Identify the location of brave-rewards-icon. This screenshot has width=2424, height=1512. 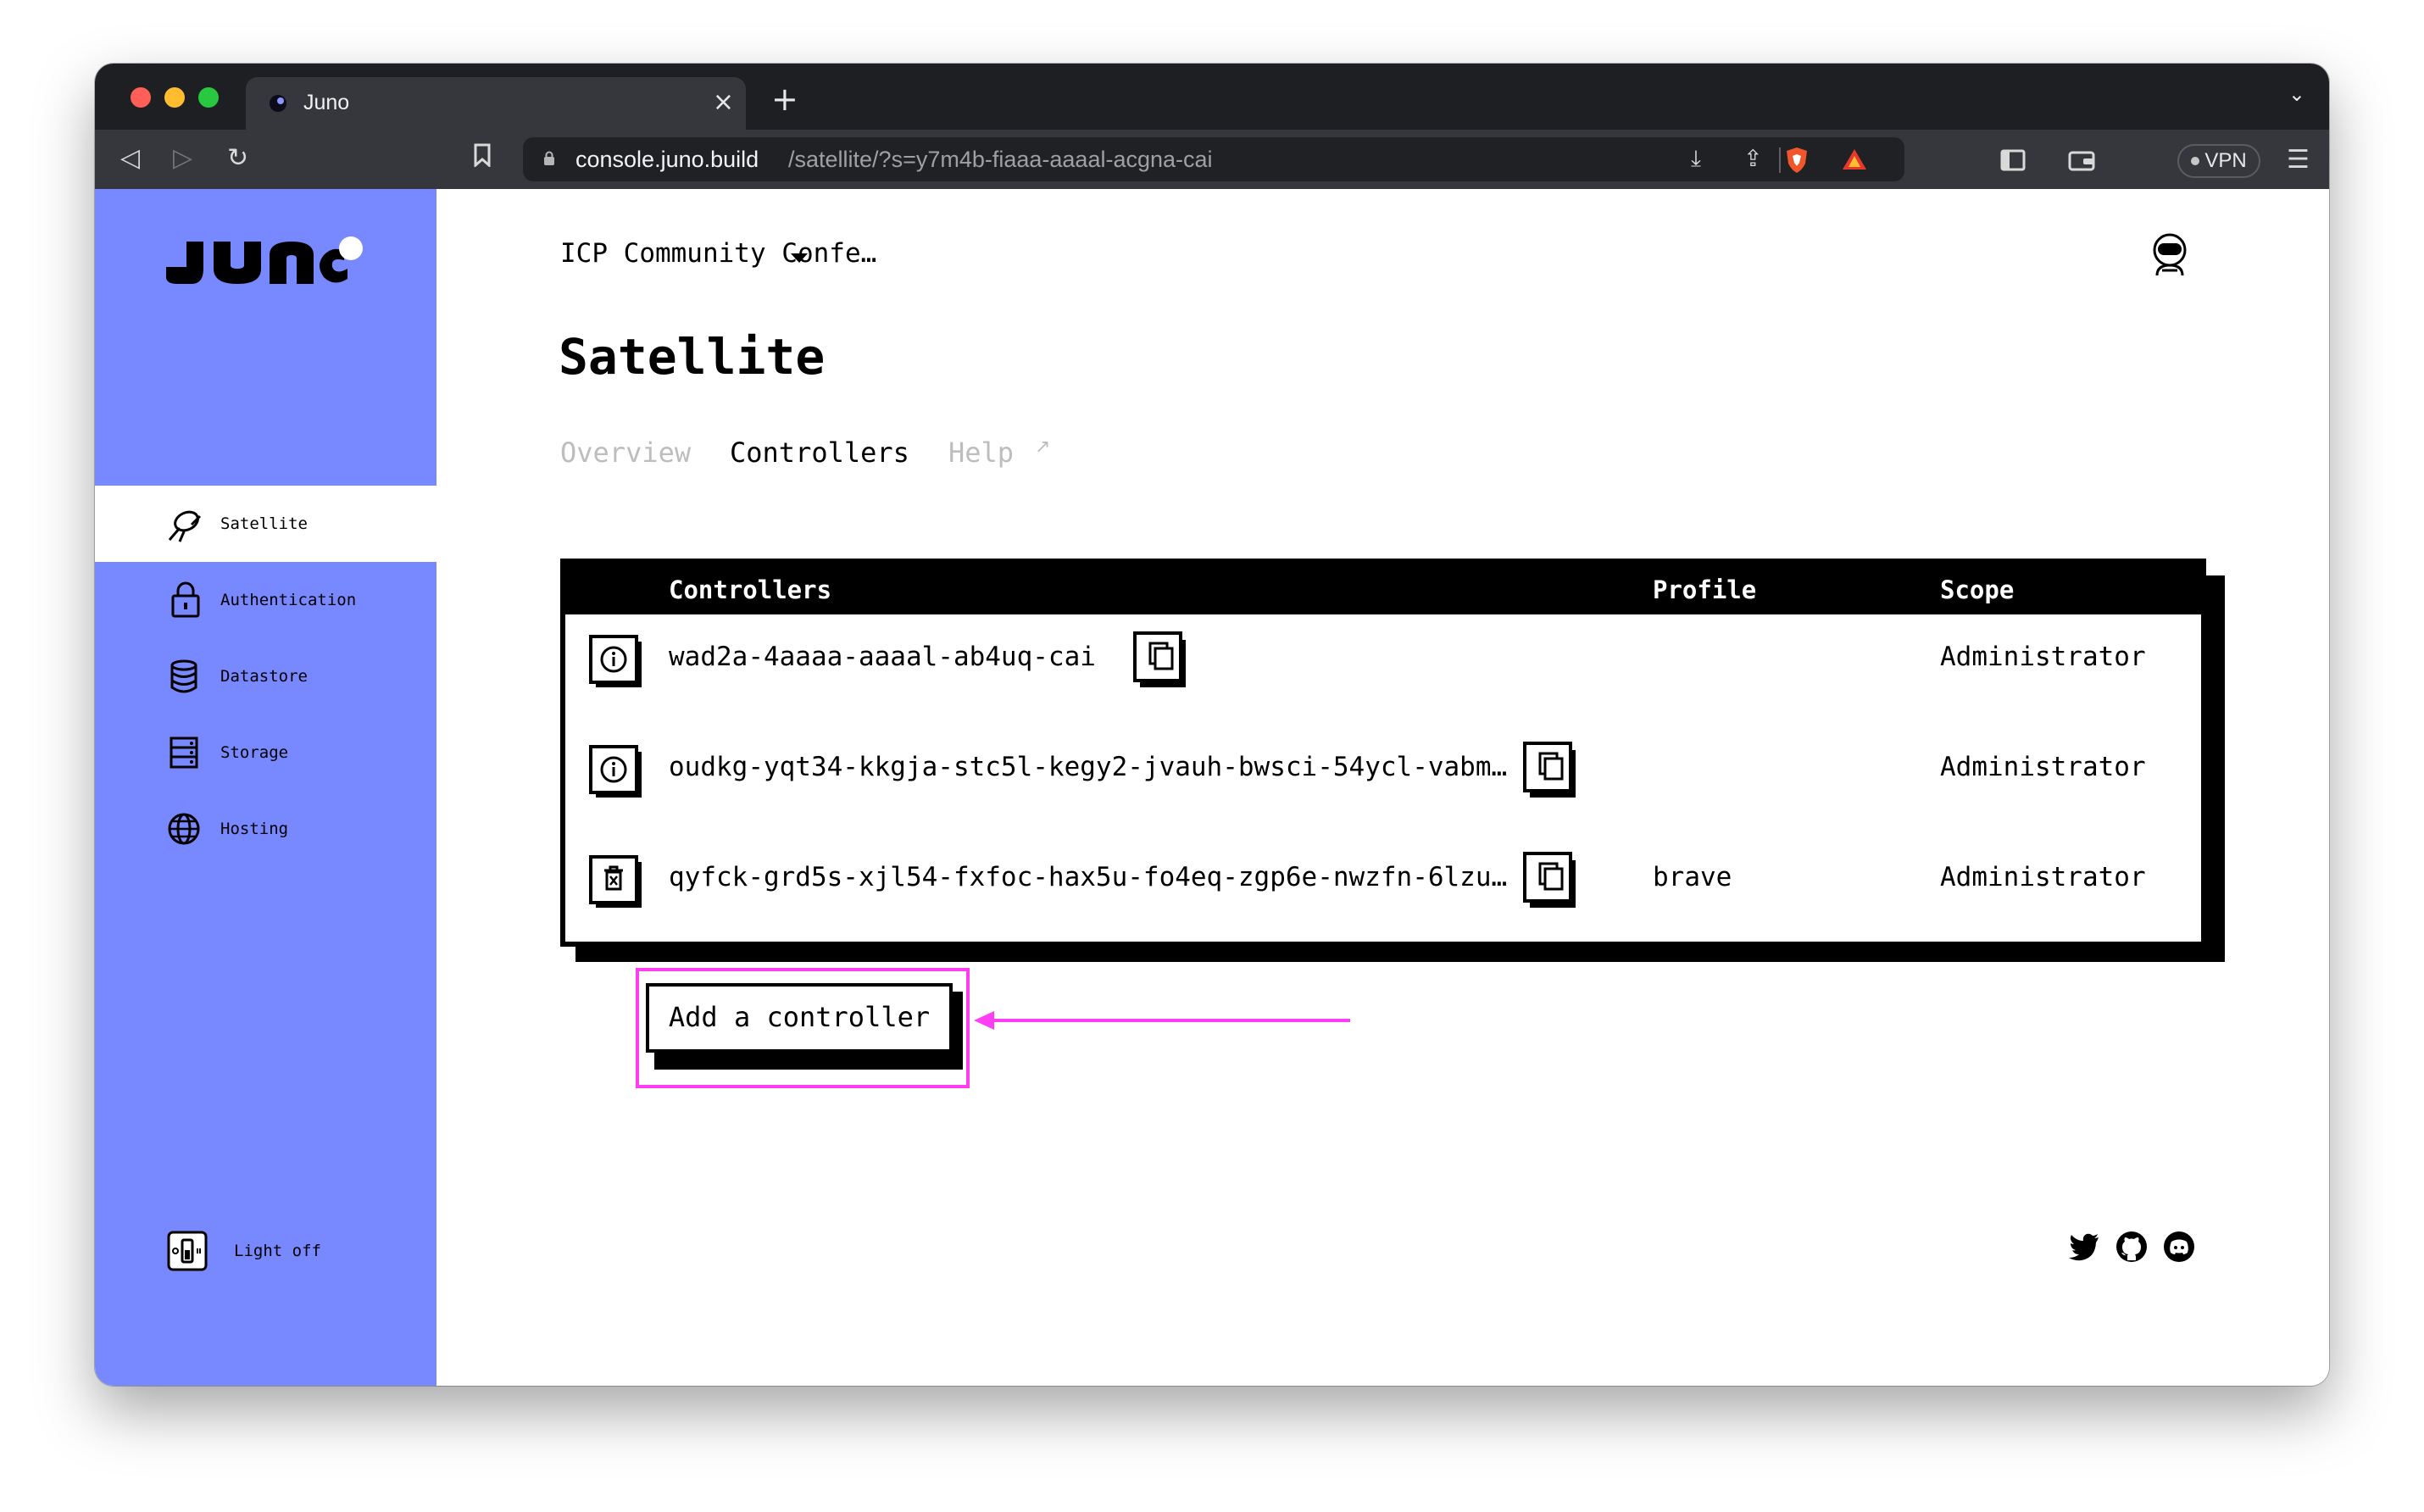
(1854, 159).